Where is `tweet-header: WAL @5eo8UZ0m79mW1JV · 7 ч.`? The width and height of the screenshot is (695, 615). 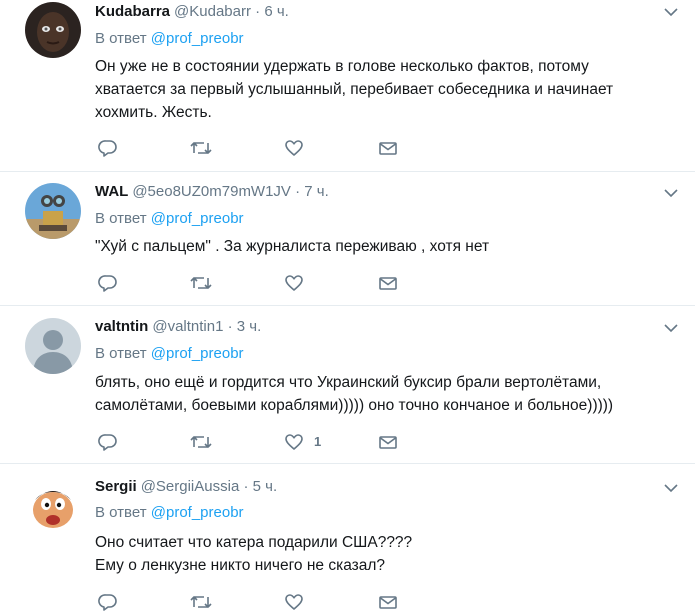
tweet-header: WAL @5eo8UZ0m79mW1JV · 7 ч. is located at coordinates (212, 192).